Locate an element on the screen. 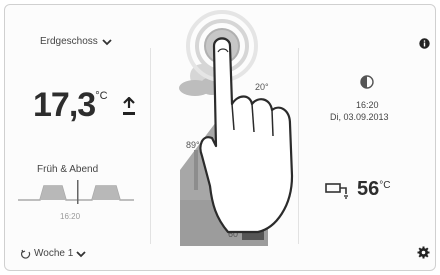  setpoint-adjust-icon is located at coordinates (129, 107).